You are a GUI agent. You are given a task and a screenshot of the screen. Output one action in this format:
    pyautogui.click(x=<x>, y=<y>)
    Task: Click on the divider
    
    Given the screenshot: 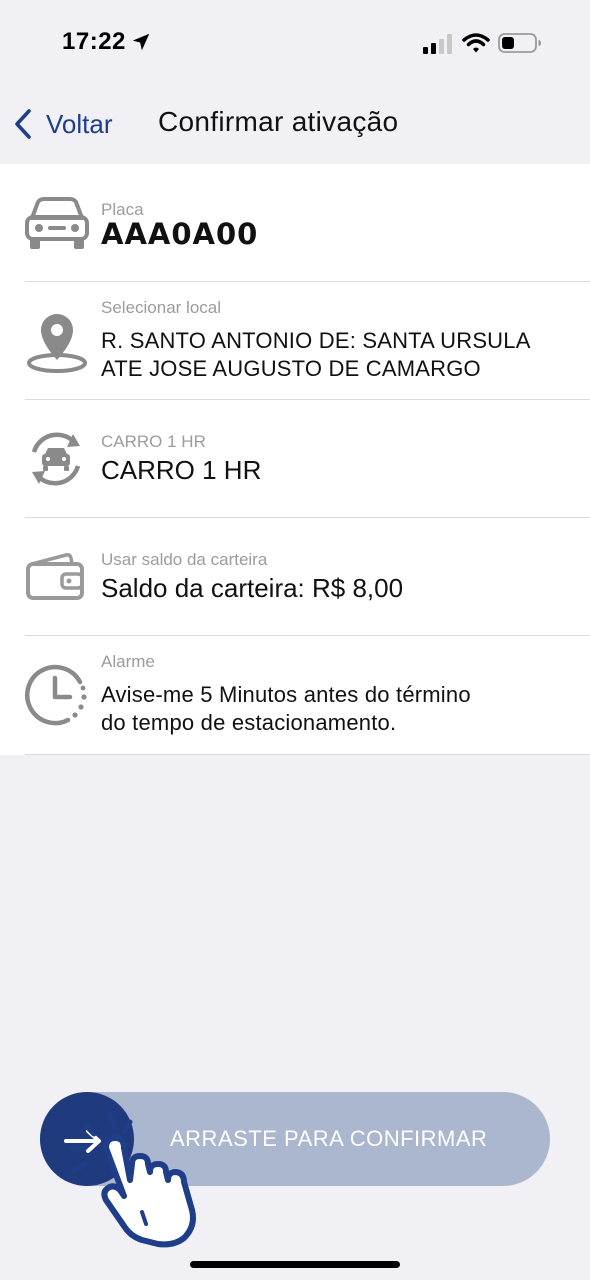 What is the action you would take?
    pyautogui.click(x=307, y=754)
    